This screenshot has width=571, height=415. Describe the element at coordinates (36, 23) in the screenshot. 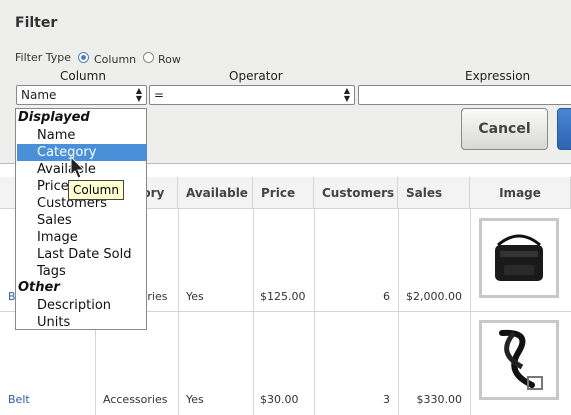

I see `filter-title: Filter` at that location.